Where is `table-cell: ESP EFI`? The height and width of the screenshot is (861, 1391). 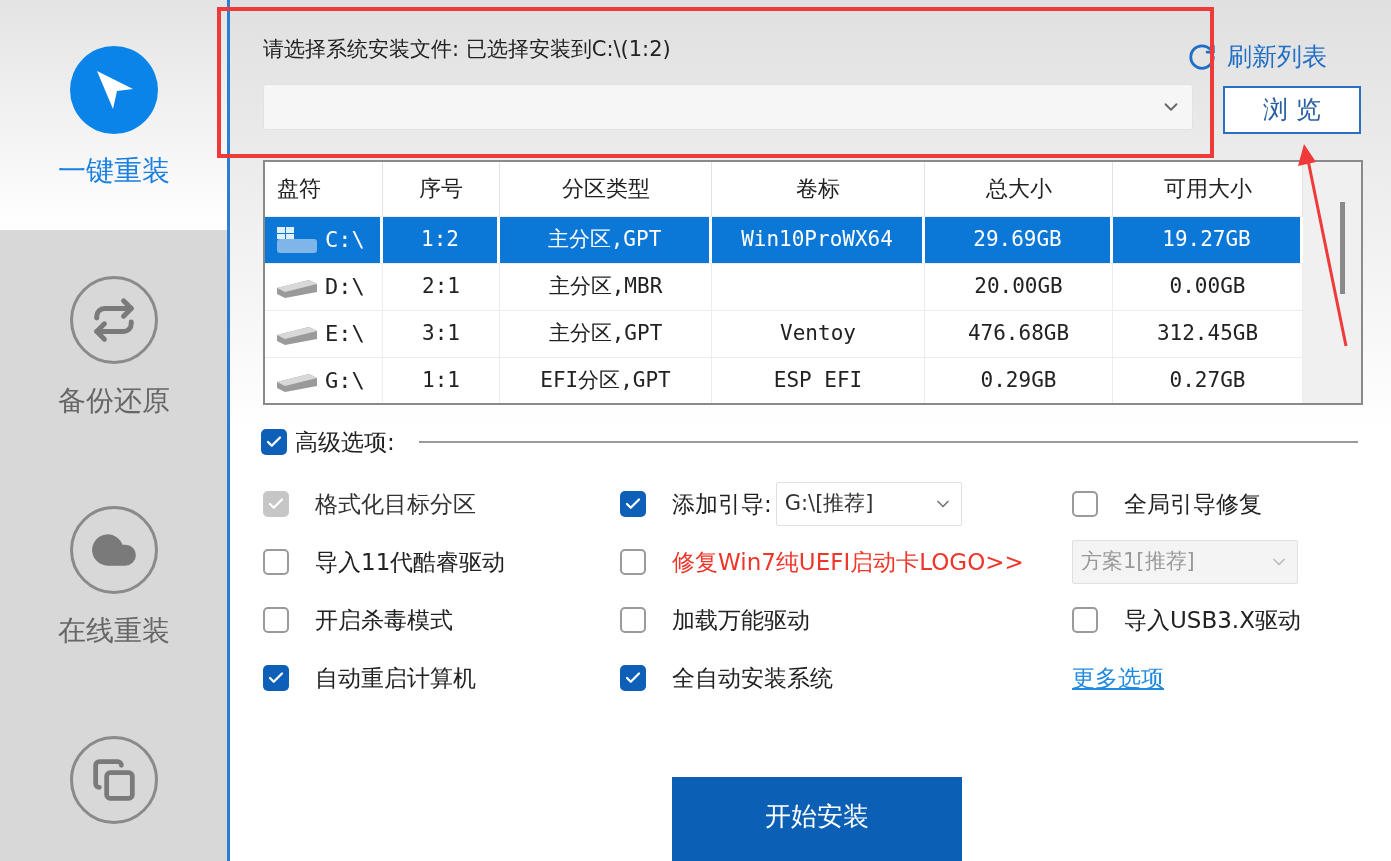
table-cell: ESP EFI is located at coordinates (818, 380).